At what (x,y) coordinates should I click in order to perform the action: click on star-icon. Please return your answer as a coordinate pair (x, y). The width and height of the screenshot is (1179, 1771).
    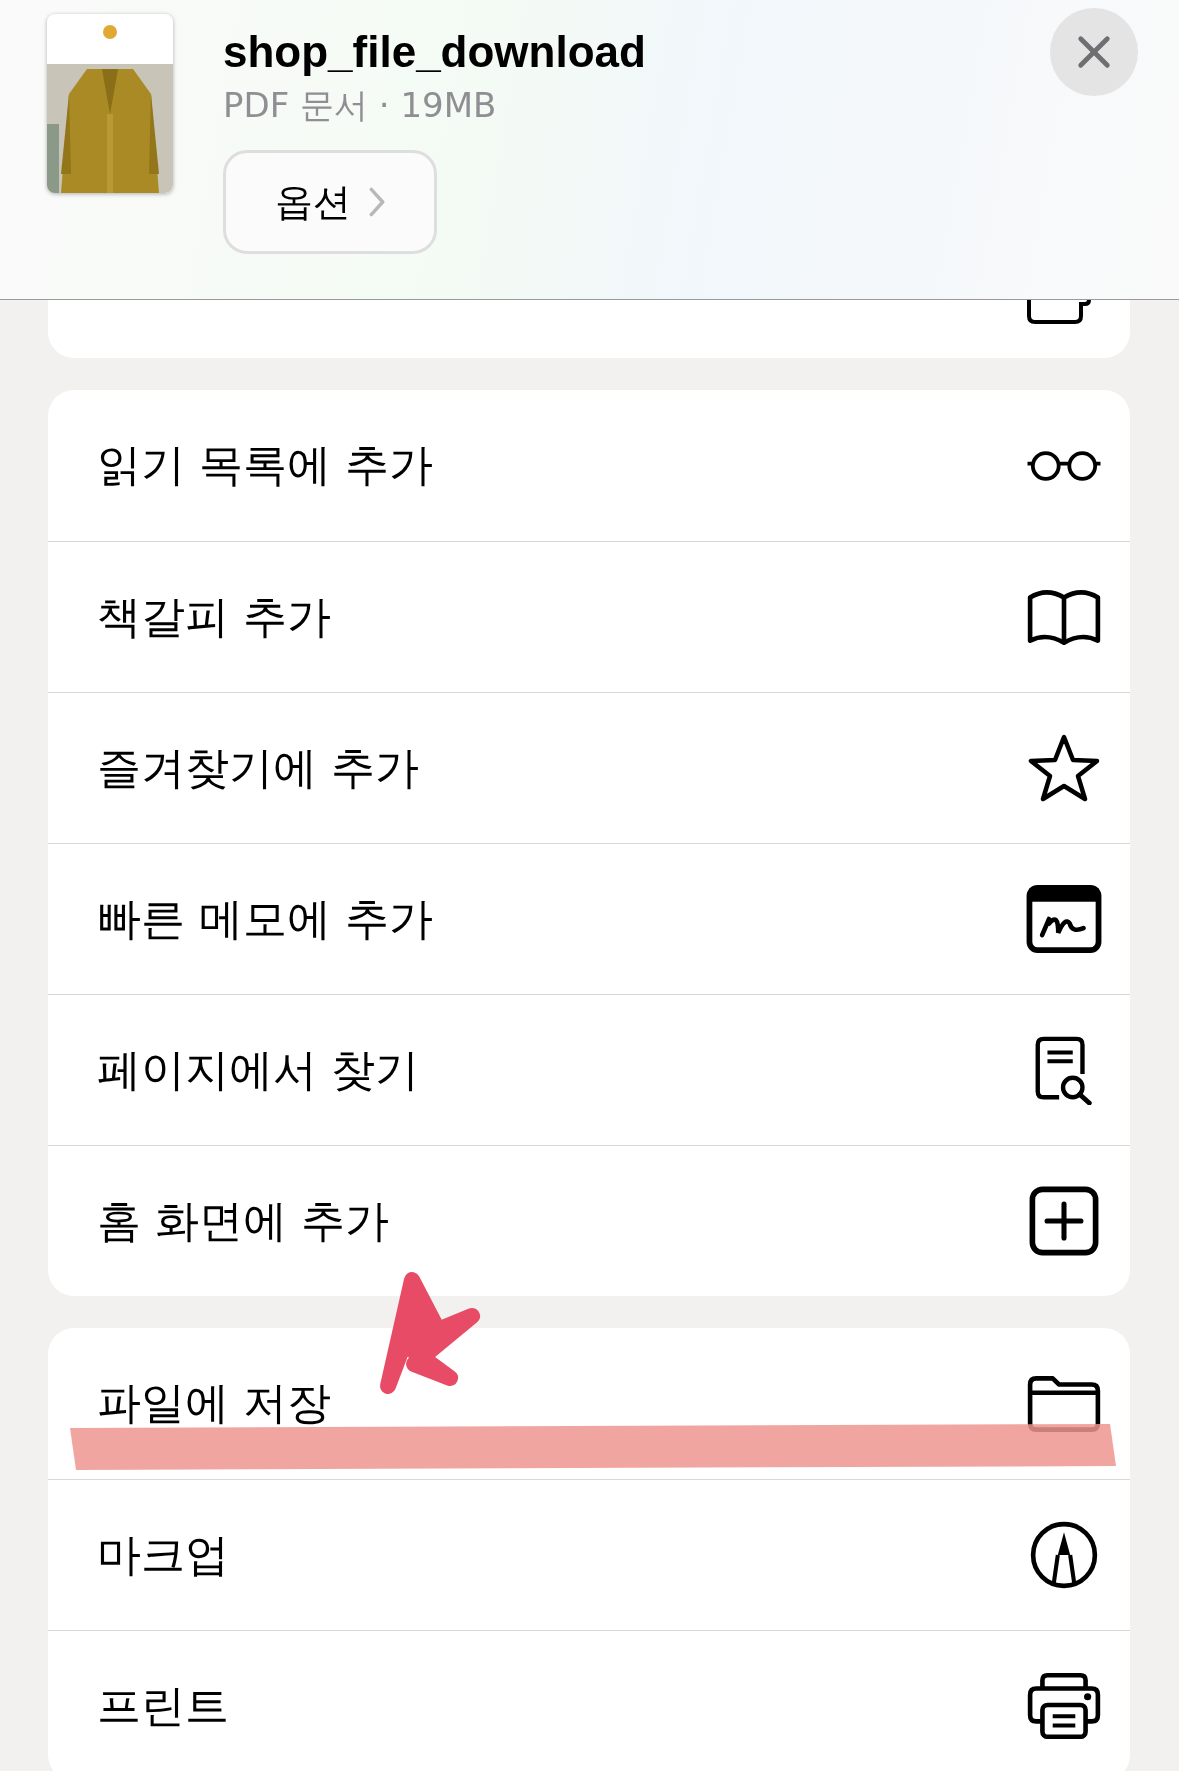
    Looking at the image, I should click on (1064, 768).